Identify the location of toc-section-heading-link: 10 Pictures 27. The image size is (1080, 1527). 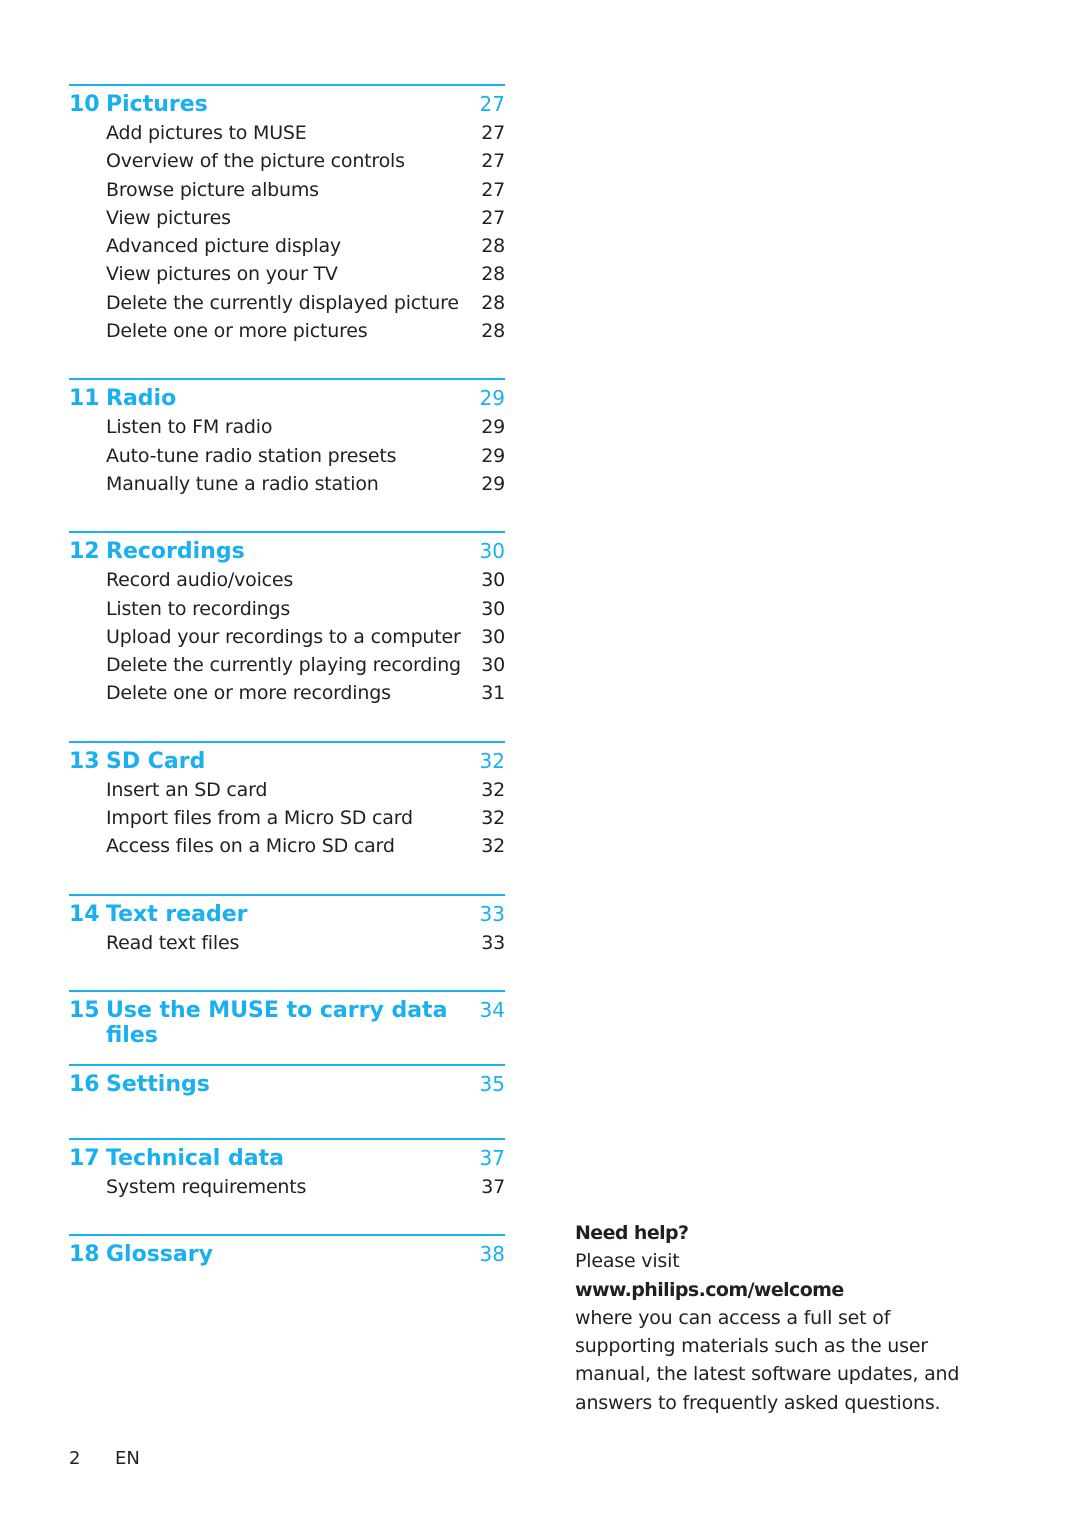
(287, 107).